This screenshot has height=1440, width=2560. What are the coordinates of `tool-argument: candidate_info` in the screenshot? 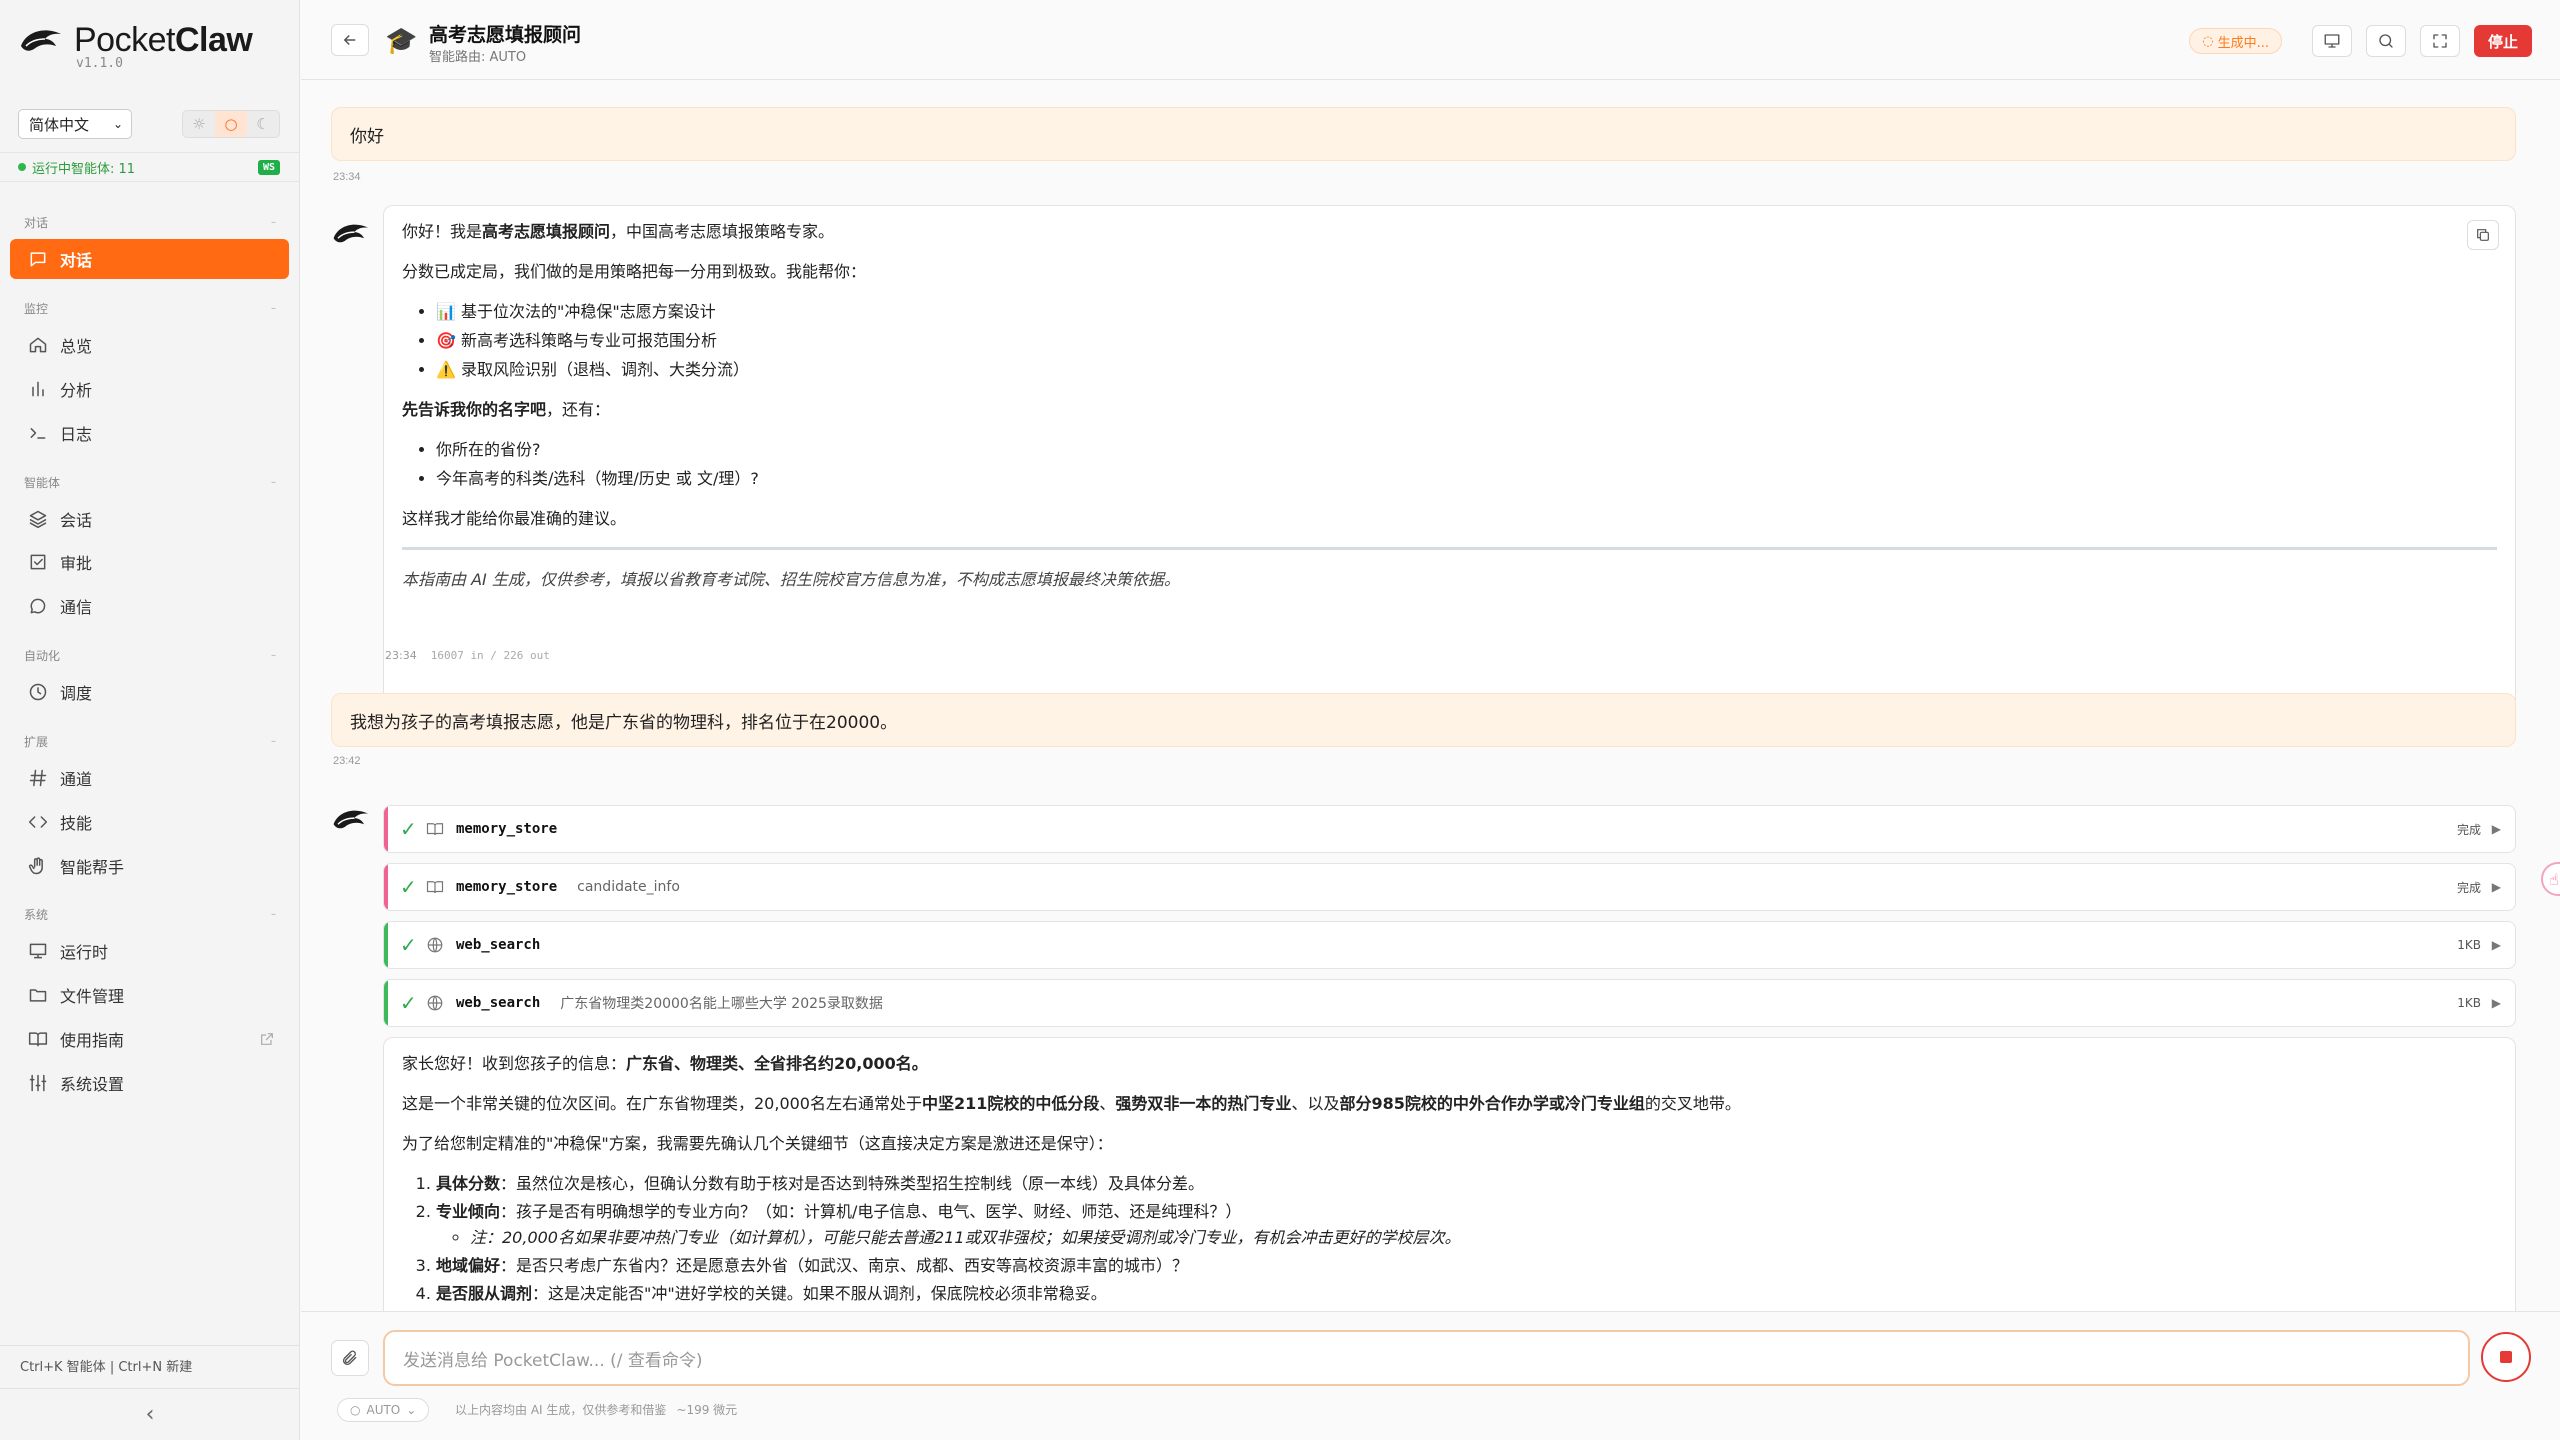 It's located at (628, 887).